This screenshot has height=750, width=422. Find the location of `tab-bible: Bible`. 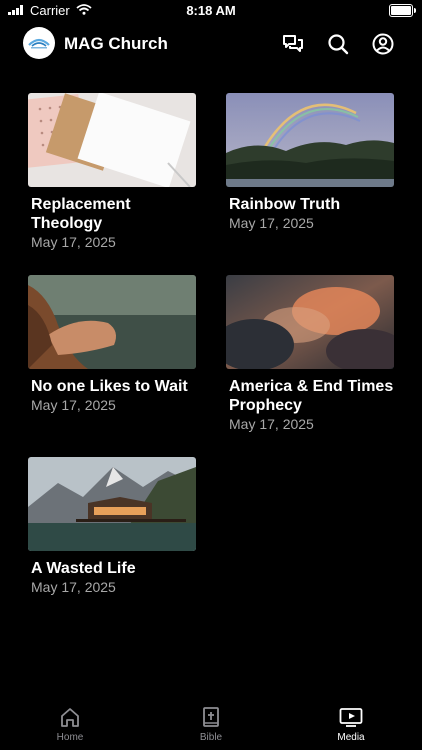

tab-bible: Bible is located at coordinates (211, 724).